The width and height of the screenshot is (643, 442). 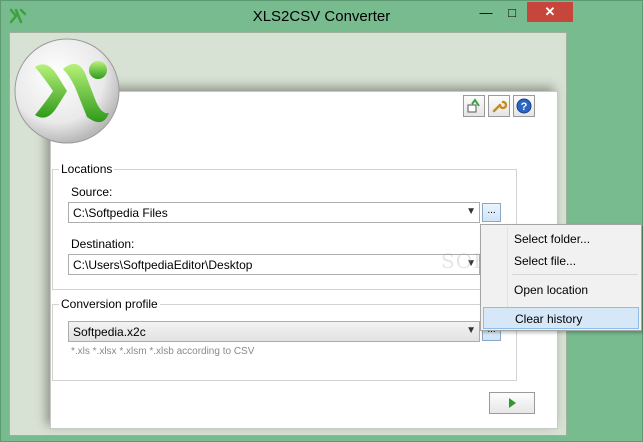 I want to click on destination-combo: C:\Users\SoftpediaEditor\Desktop ▼, so click(x=274, y=264).